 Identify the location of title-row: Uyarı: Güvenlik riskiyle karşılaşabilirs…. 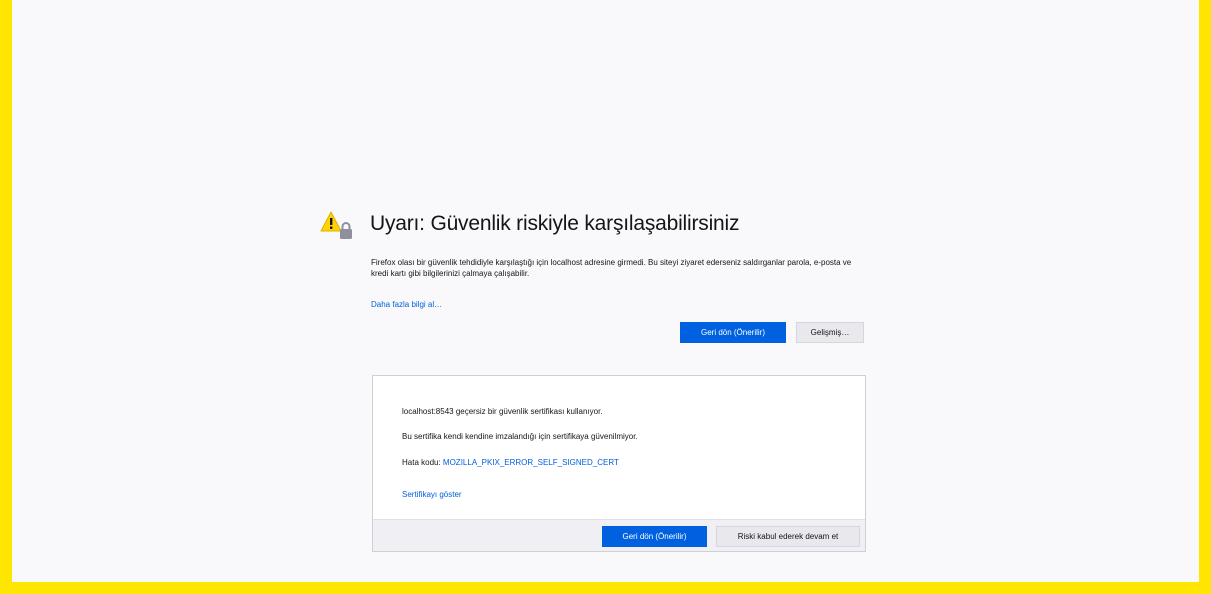
(594, 223).